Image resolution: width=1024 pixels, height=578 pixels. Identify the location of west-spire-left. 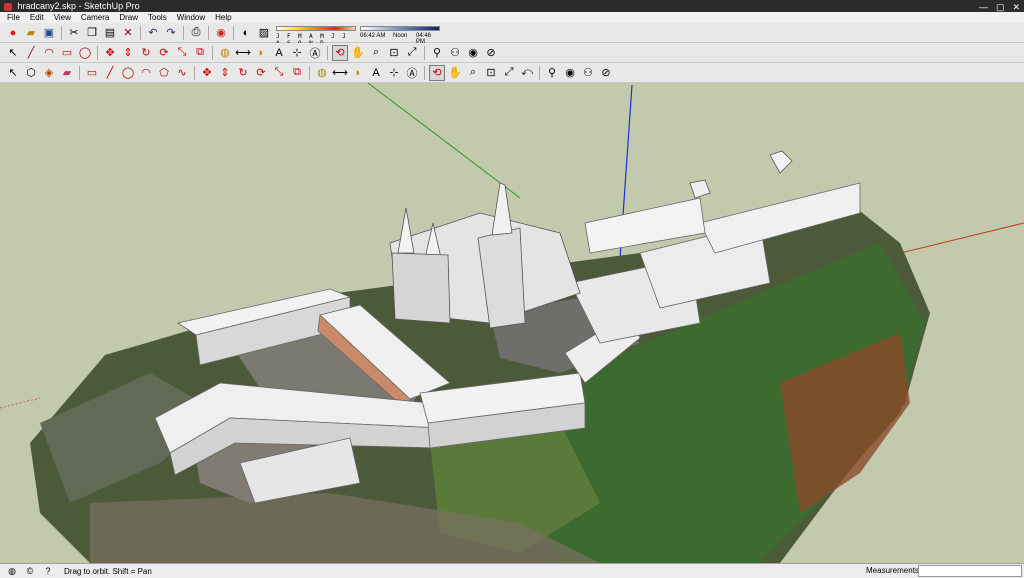
(406, 230).